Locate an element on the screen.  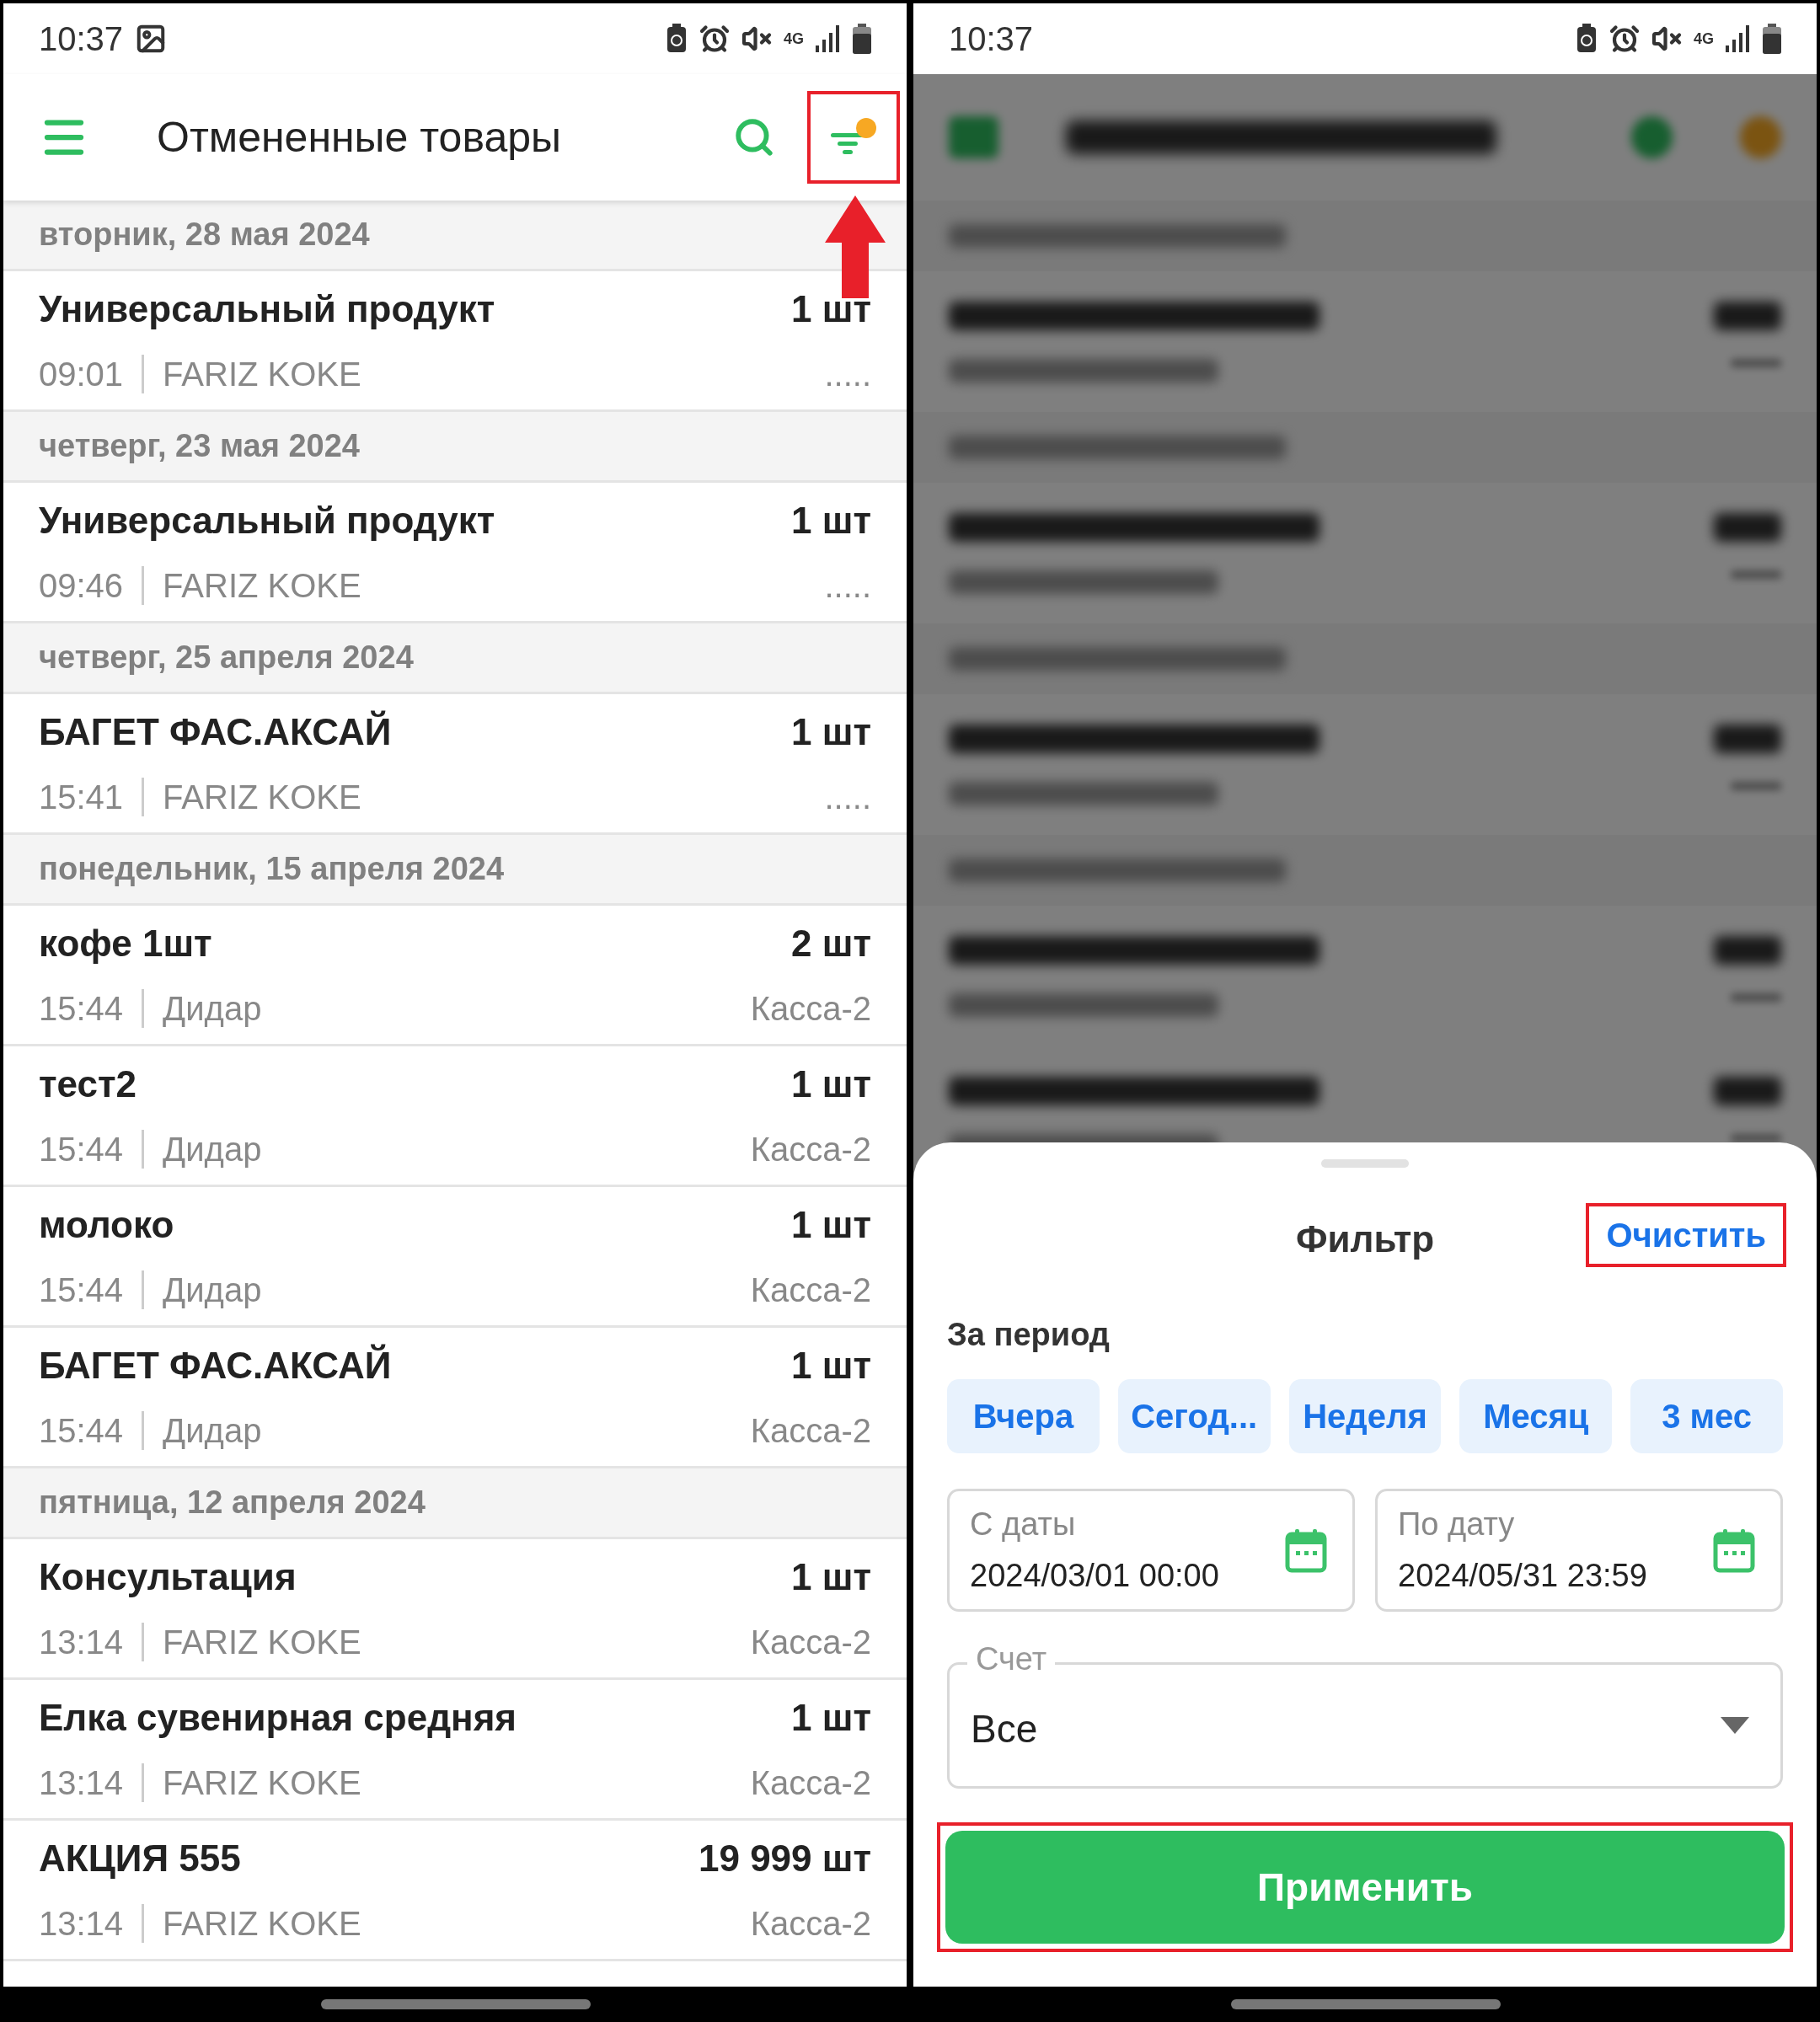
period-chip: Месяц is located at coordinates (1536, 1416).